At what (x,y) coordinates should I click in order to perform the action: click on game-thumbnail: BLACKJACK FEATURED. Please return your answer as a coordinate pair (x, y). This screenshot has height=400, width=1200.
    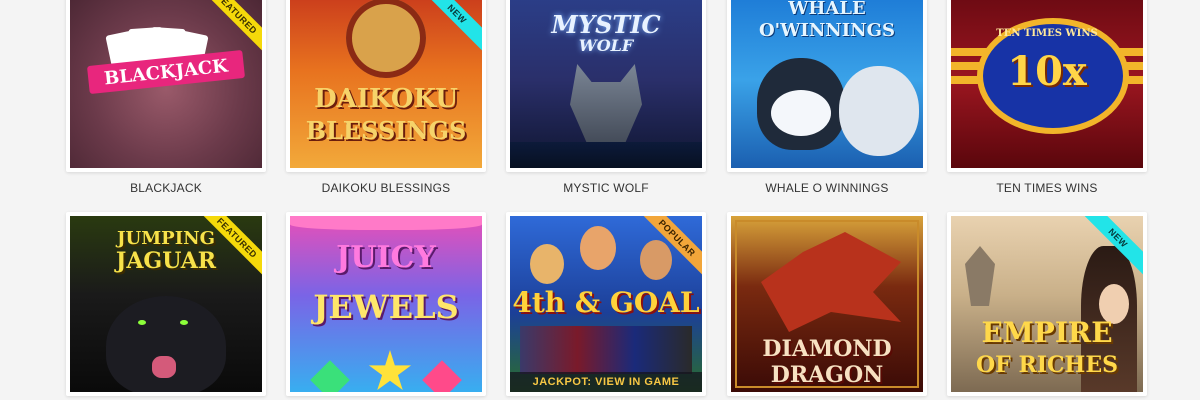
    Looking at the image, I should click on (166, 86).